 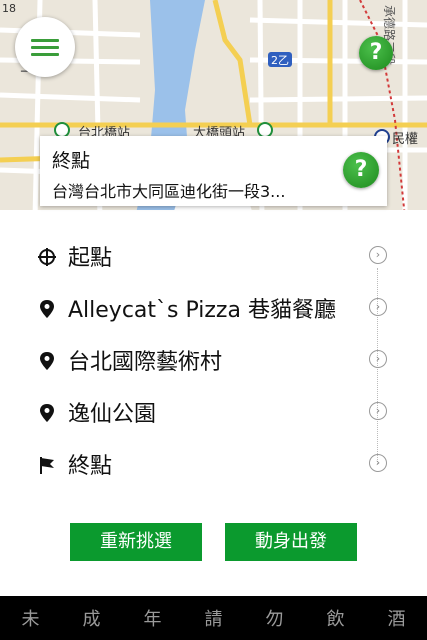 What do you see at coordinates (405, 139) in the screenshot?
I see `station-label-minquan: 民權` at bounding box center [405, 139].